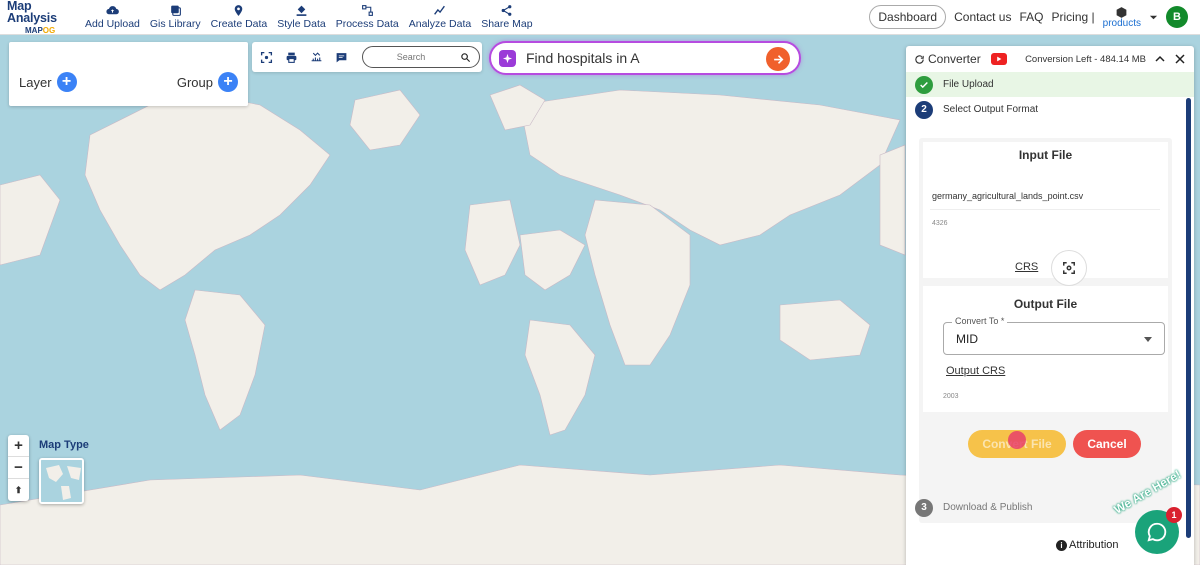 This screenshot has width=1200, height=565. Describe the element at coordinates (507, 24) in the screenshot. I see `nav-share-map-label: Share Map` at that location.